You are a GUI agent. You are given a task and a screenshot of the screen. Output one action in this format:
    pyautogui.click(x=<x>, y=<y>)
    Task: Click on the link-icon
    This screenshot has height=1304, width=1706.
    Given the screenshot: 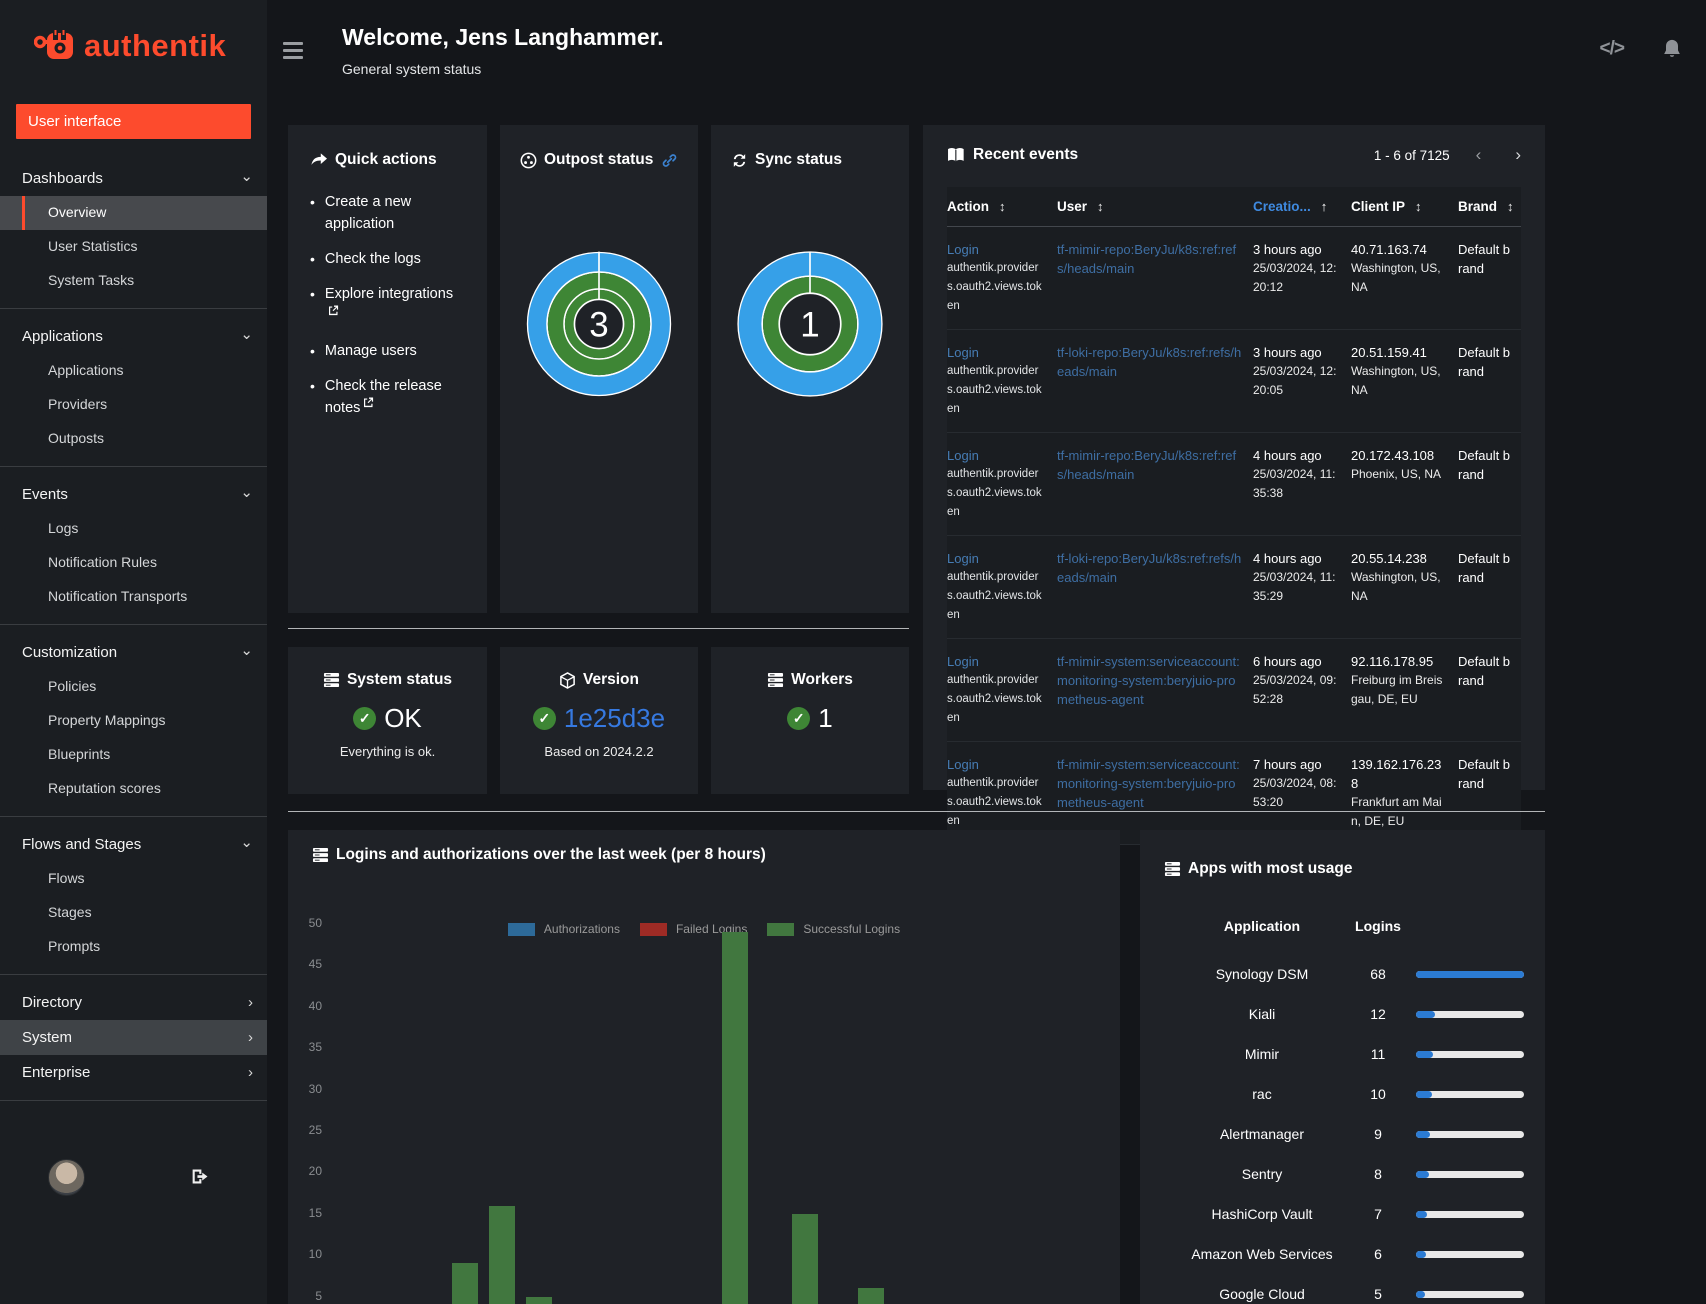 What is the action you would take?
    pyautogui.click(x=669, y=160)
    